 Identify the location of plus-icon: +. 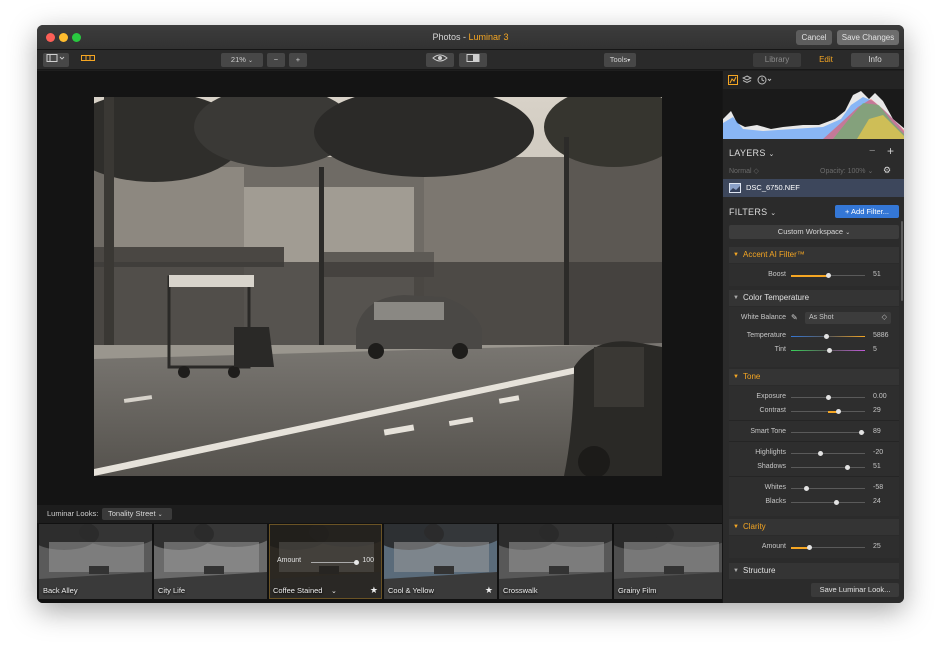
(890, 151).